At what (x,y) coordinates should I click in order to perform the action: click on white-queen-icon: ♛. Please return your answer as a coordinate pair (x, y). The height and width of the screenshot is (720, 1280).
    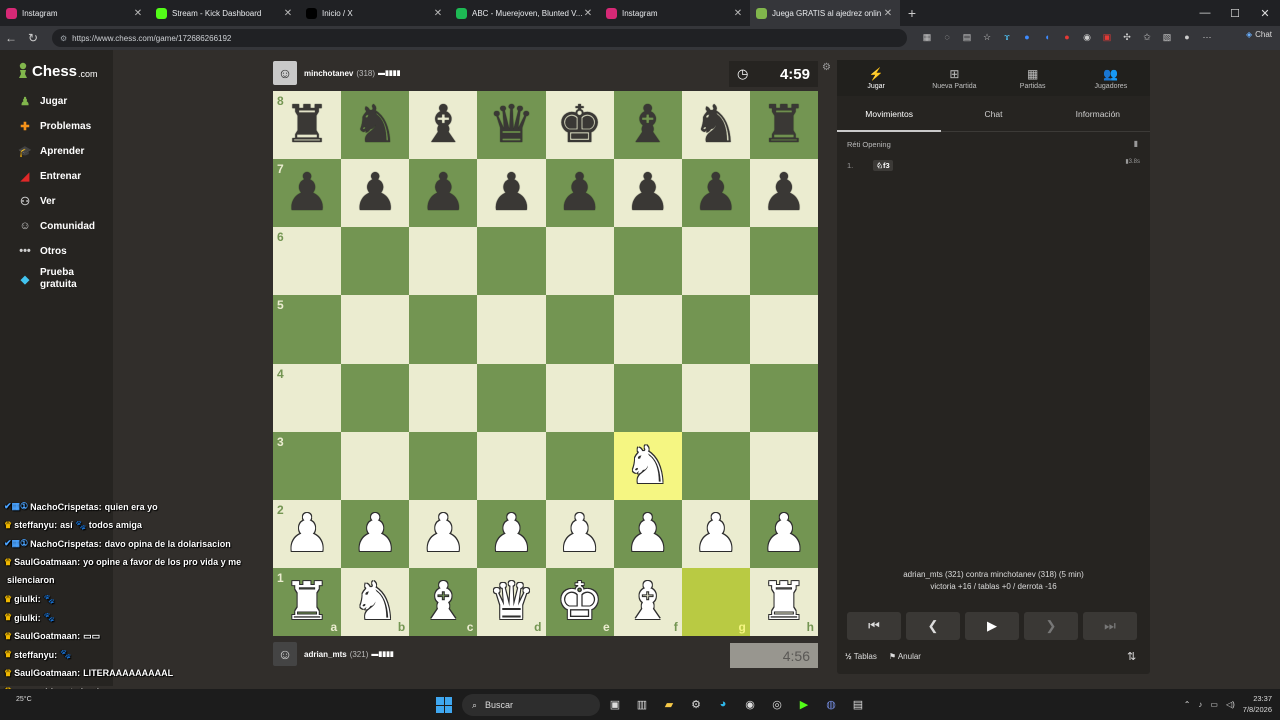
    Looking at the image, I should click on (511, 602).